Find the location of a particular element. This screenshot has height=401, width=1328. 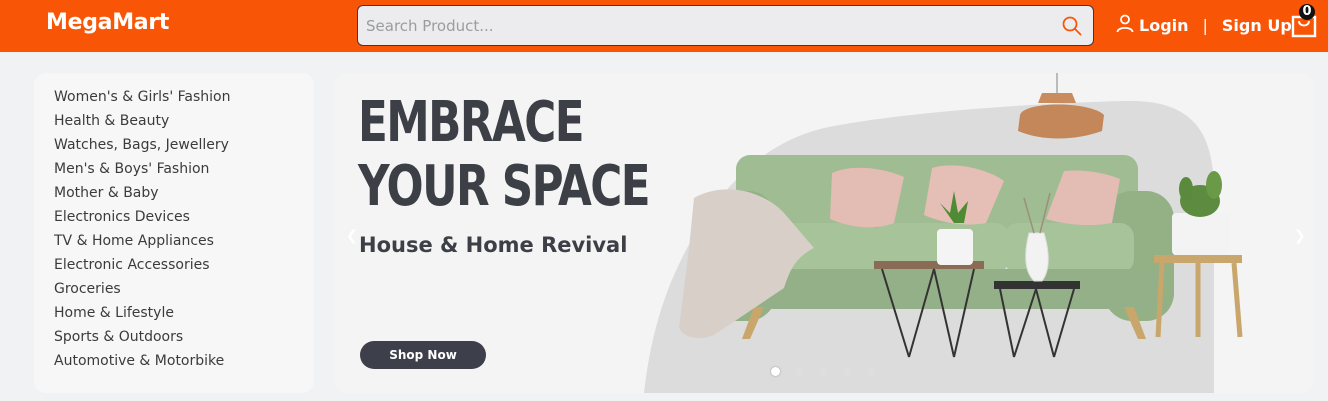

banner-subheading: House & Home Revival is located at coordinates (493, 245).